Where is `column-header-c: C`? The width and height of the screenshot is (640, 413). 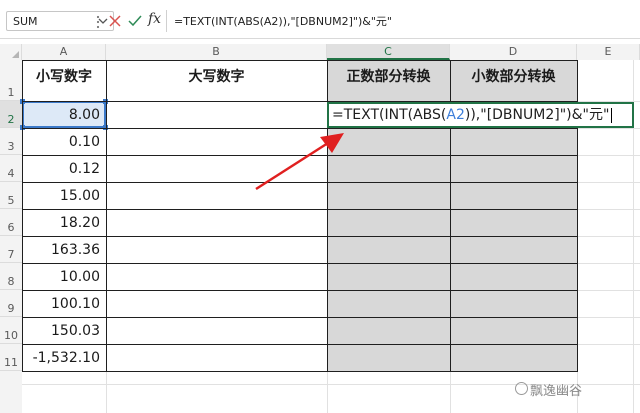 column-header-c: C is located at coordinates (388, 52).